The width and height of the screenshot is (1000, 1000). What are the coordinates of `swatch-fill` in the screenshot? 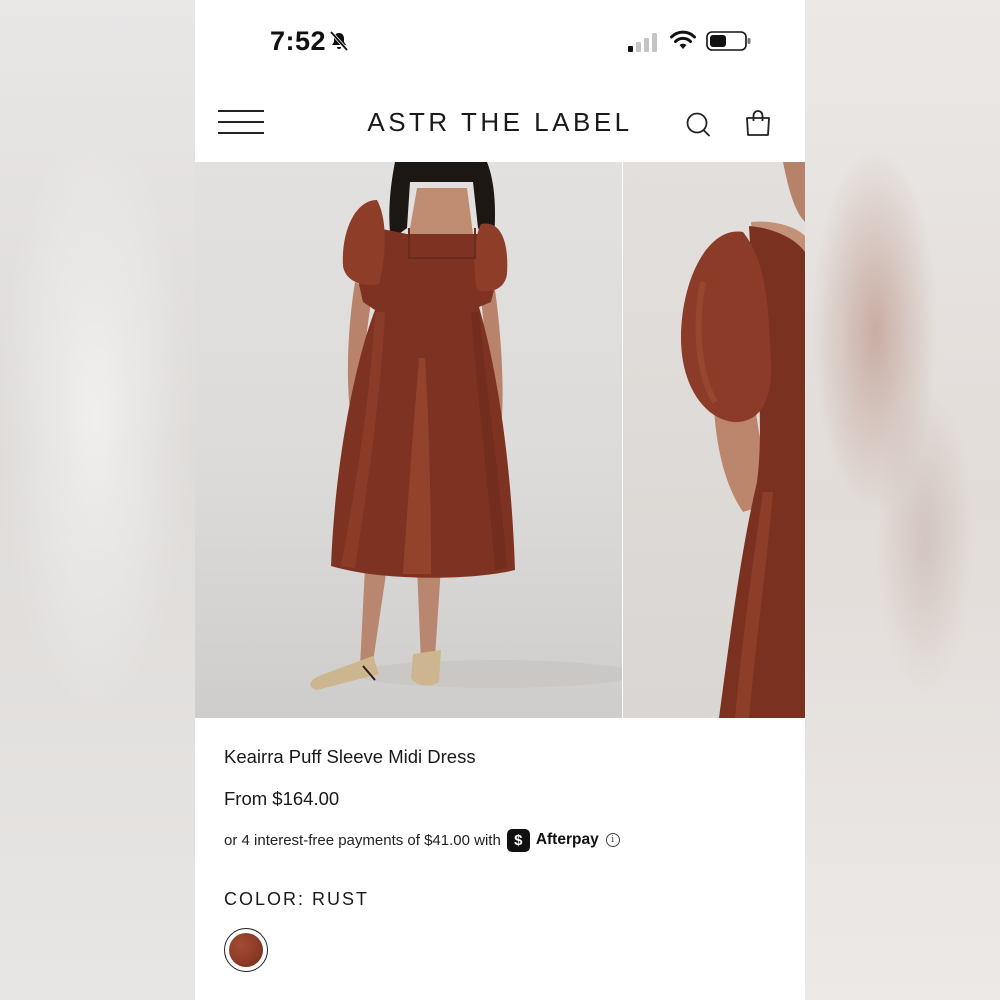 It's located at (246, 950).